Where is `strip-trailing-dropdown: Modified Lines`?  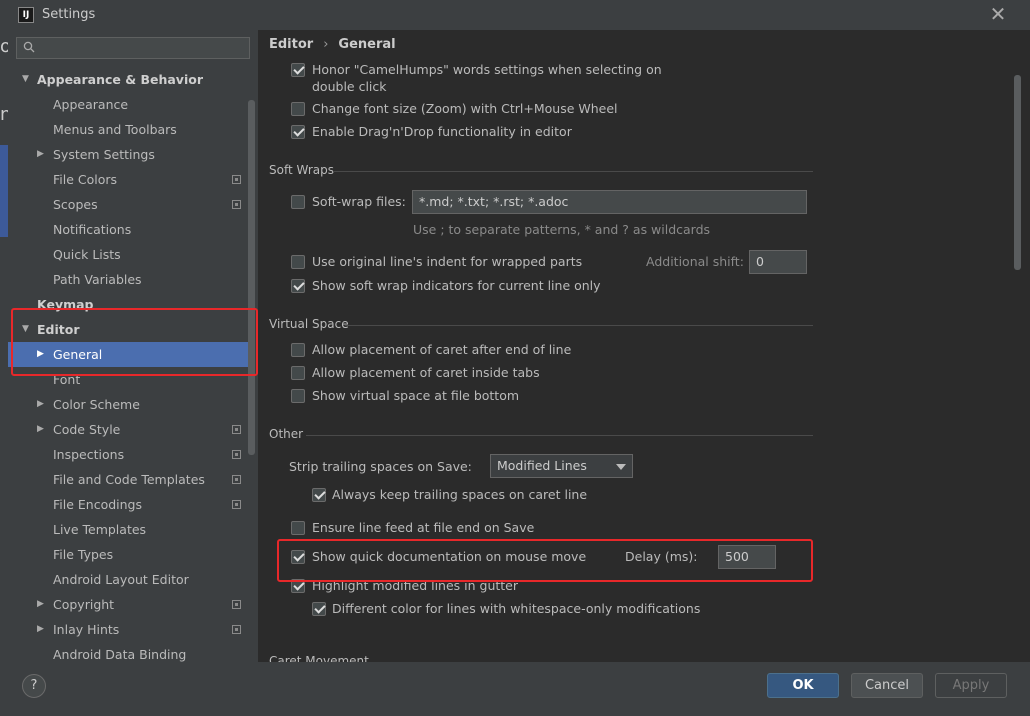 strip-trailing-dropdown: Modified Lines is located at coordinates (561, 466).